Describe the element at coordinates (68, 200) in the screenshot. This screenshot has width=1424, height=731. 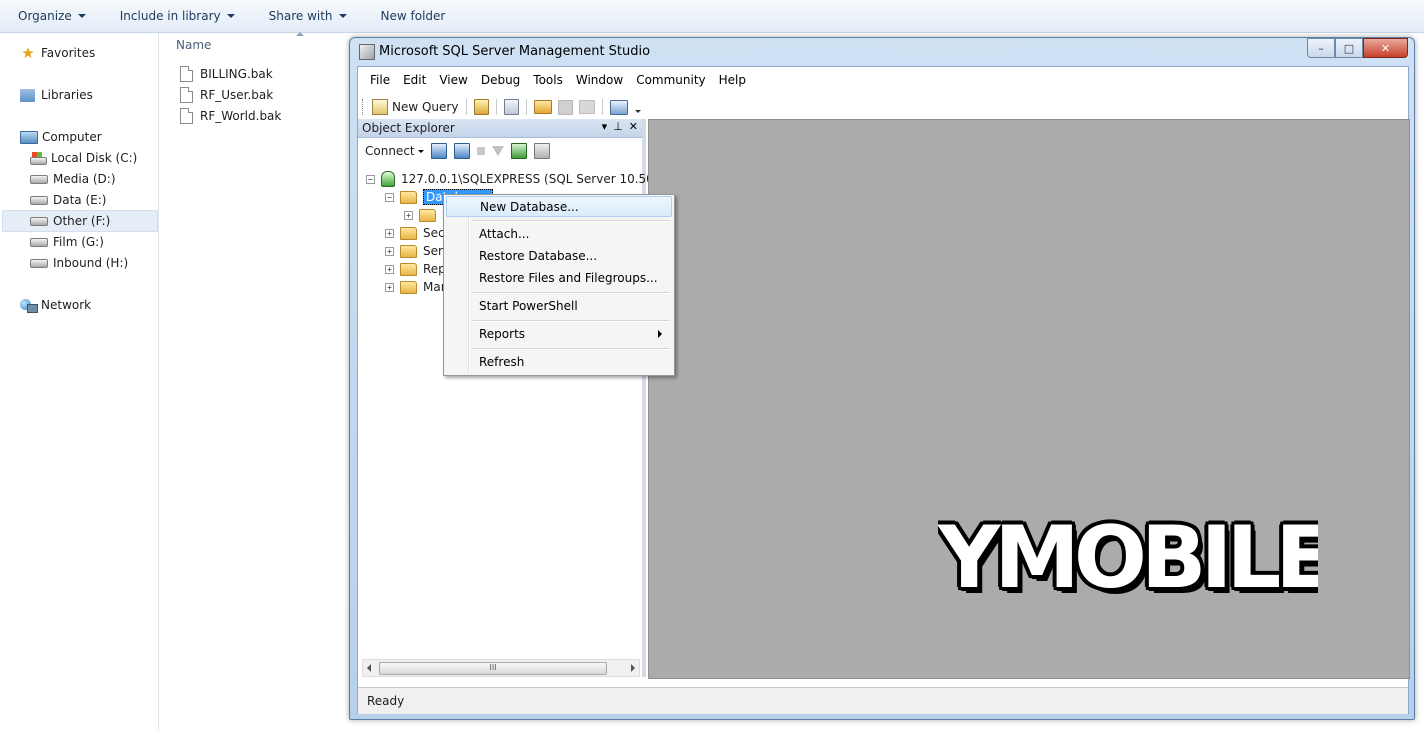
I see `nav-drive-e: Data (E:)` at that location.